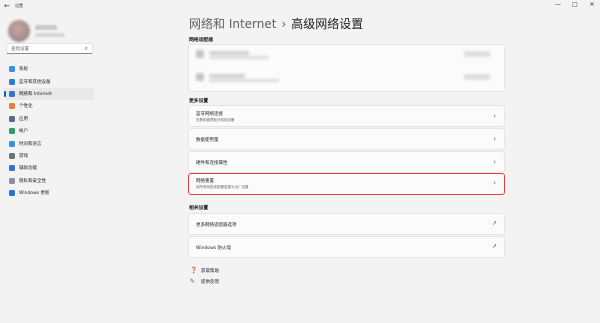  I want to click on title-bar: ← 设置 — □ ✕, so click(300, 6).